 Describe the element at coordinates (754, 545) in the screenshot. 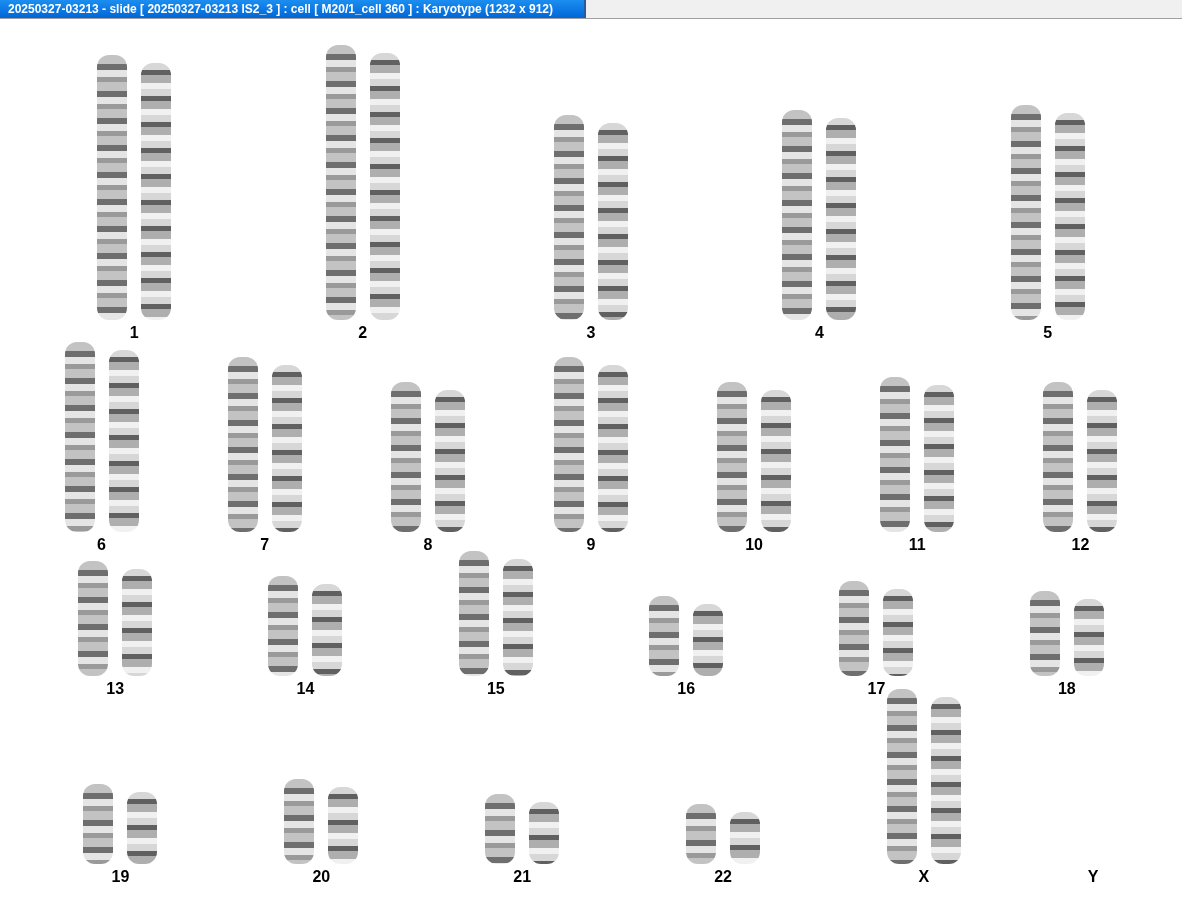

I see `chromosome-label: 10` at that location.